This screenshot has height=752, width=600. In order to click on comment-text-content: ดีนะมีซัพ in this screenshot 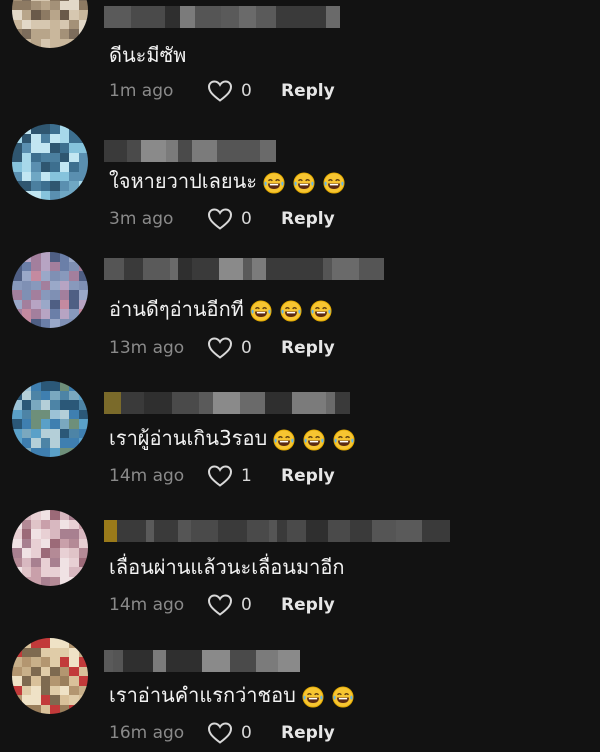, I will do `click(148, 55)`.